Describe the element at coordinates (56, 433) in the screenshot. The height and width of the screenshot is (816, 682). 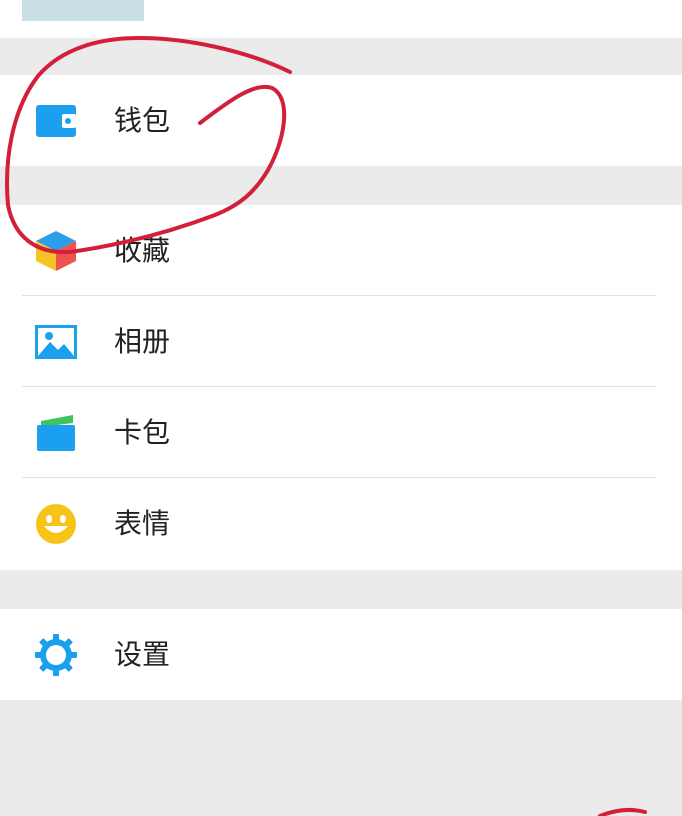
I see `card-icon` at that location.